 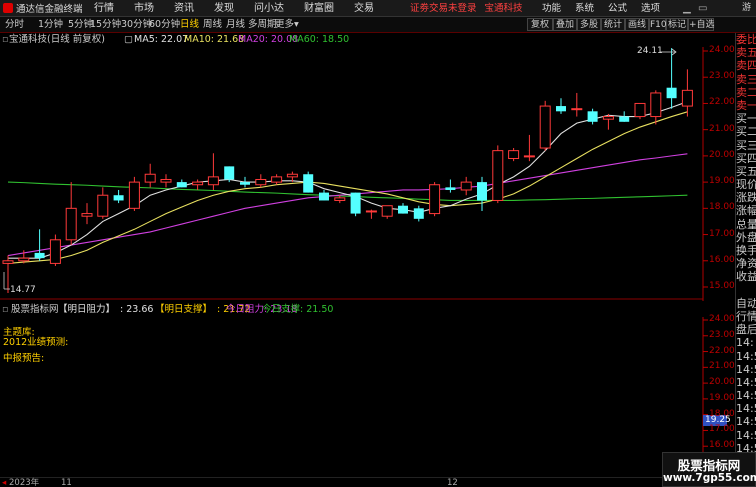 I want to click on function-button: 功能, so click(x=551, y=8).